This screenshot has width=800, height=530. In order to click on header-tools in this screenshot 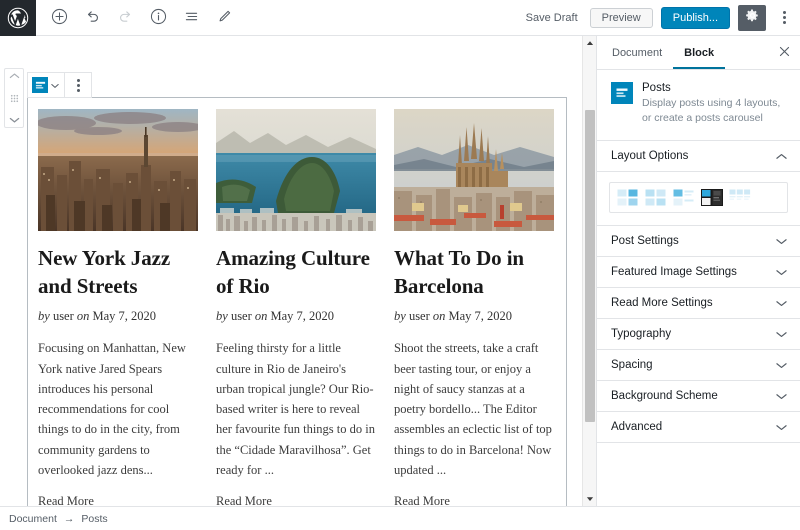, I will do `click(135, 18)`.